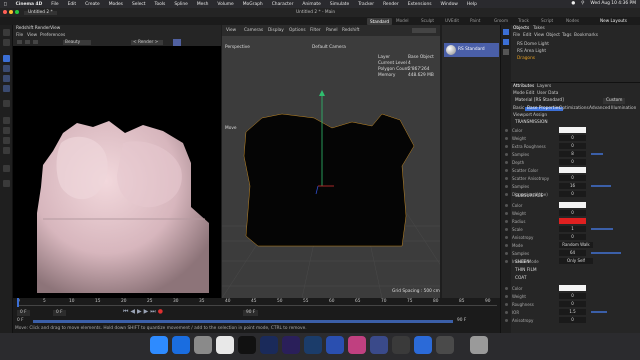 This screenshot has width=640, height=360. I want to click on close-window-button, so click(5, 12).